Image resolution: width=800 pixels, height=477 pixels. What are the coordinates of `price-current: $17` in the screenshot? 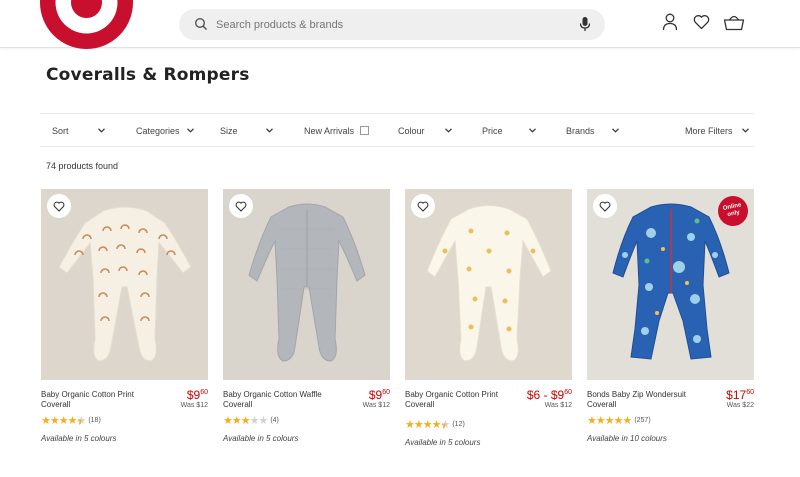 It's located at (736, 395).